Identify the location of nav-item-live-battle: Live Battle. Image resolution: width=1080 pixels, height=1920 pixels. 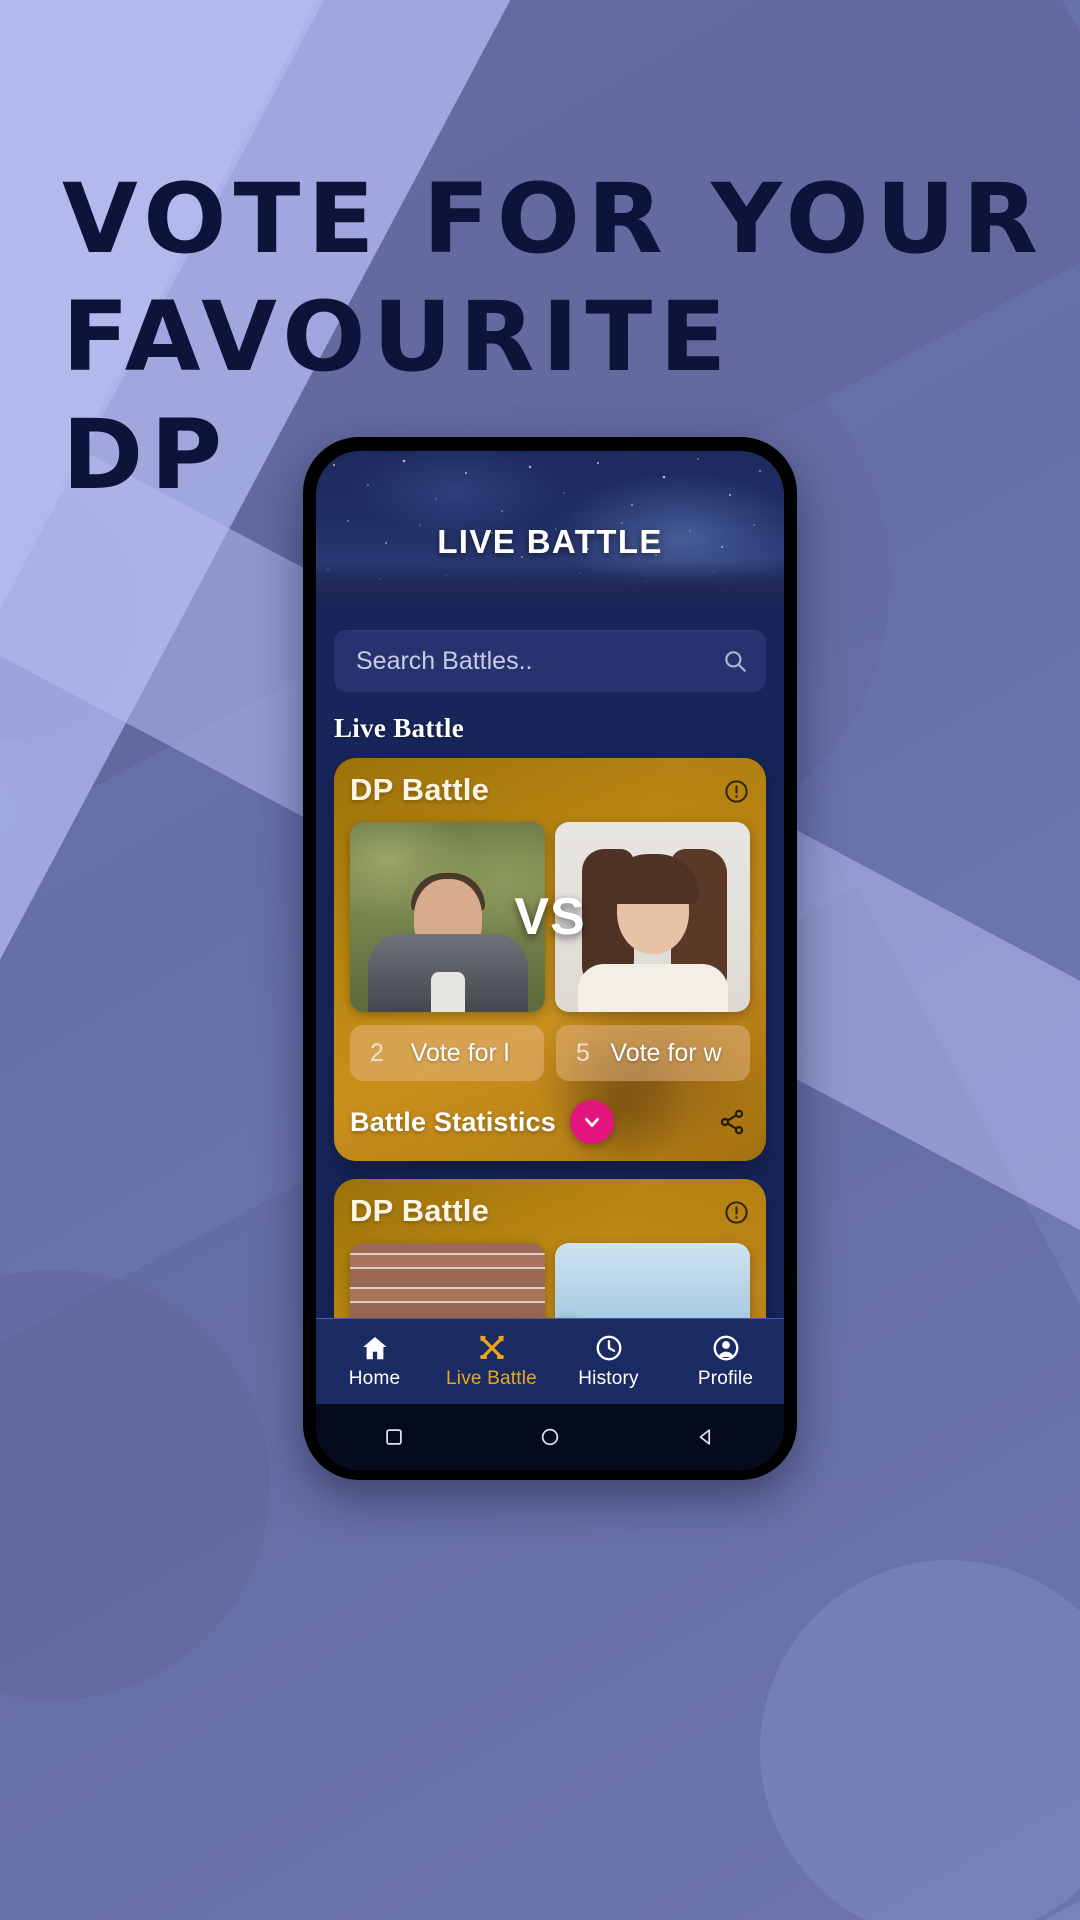
(491, 1361).